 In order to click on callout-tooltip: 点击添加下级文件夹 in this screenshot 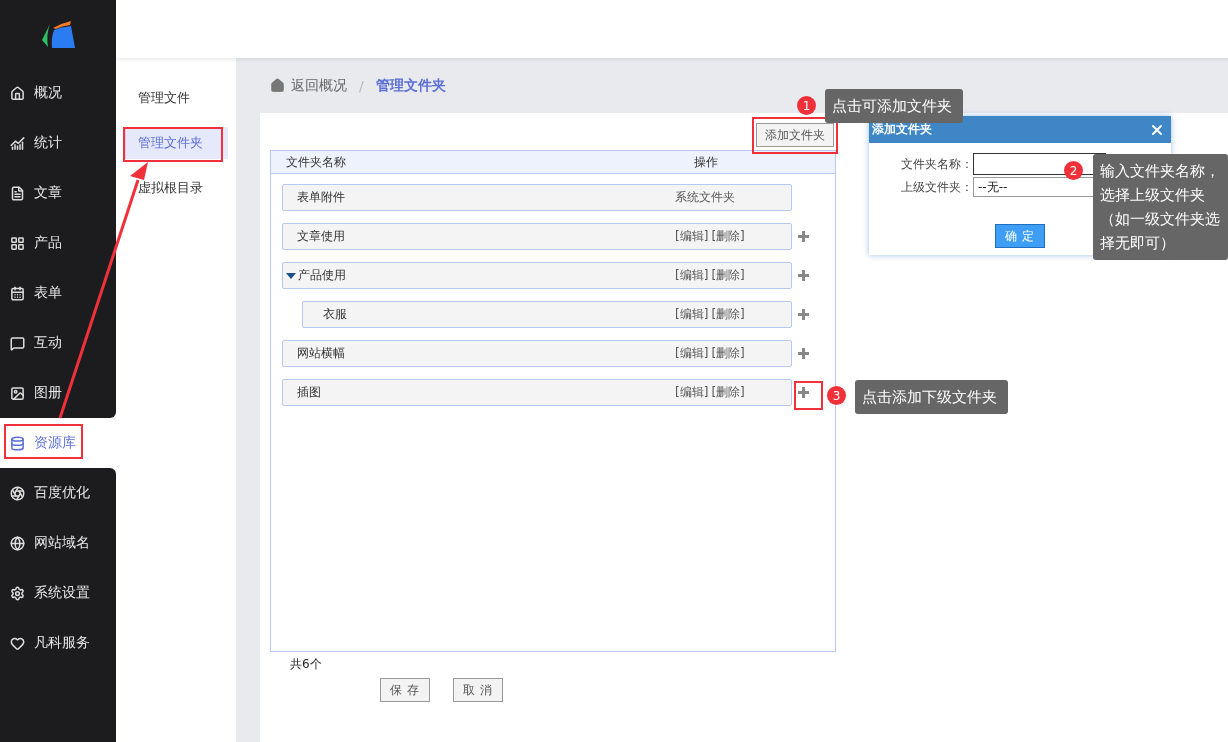, I will do `click(931, 397)`.